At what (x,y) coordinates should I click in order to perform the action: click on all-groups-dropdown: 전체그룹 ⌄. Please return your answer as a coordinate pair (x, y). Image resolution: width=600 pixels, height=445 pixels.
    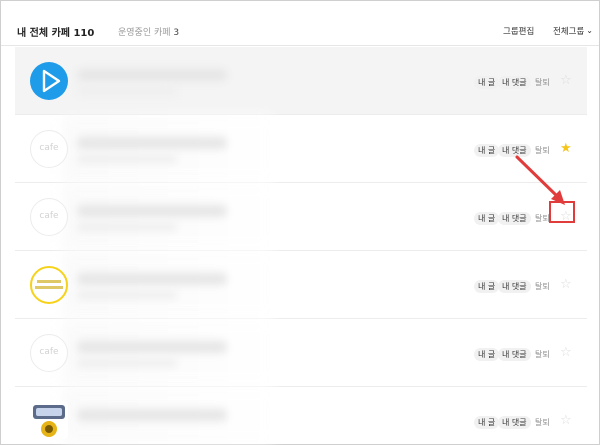
    Looking at the image, I should click on (573, 31).